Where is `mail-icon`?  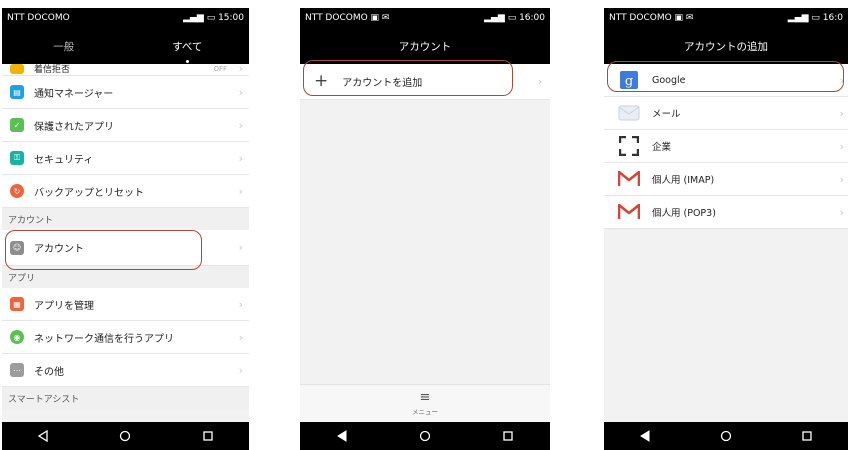 mail-icon is located at coordinates (629, 113).